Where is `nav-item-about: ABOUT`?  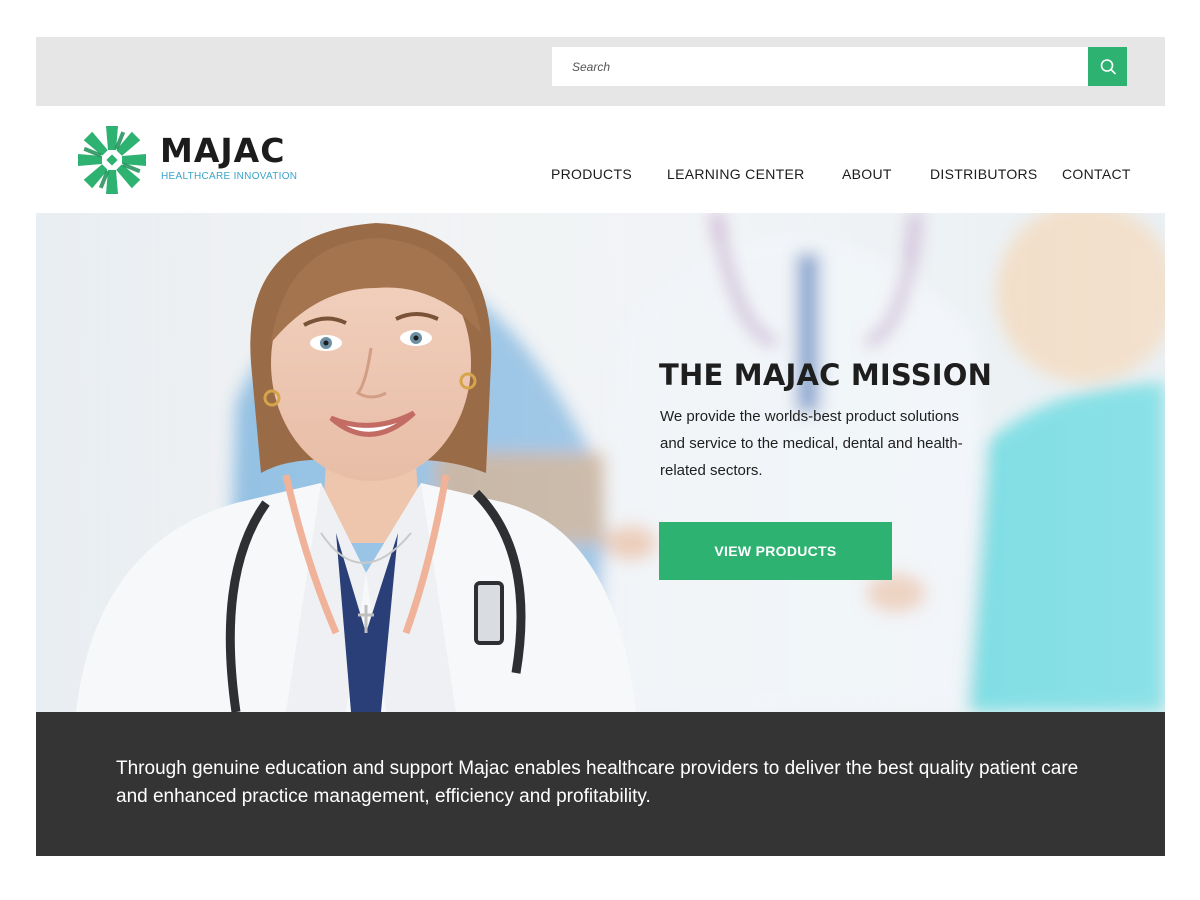 nav-item-about: ABOUT is located at coordinates (867, 174).